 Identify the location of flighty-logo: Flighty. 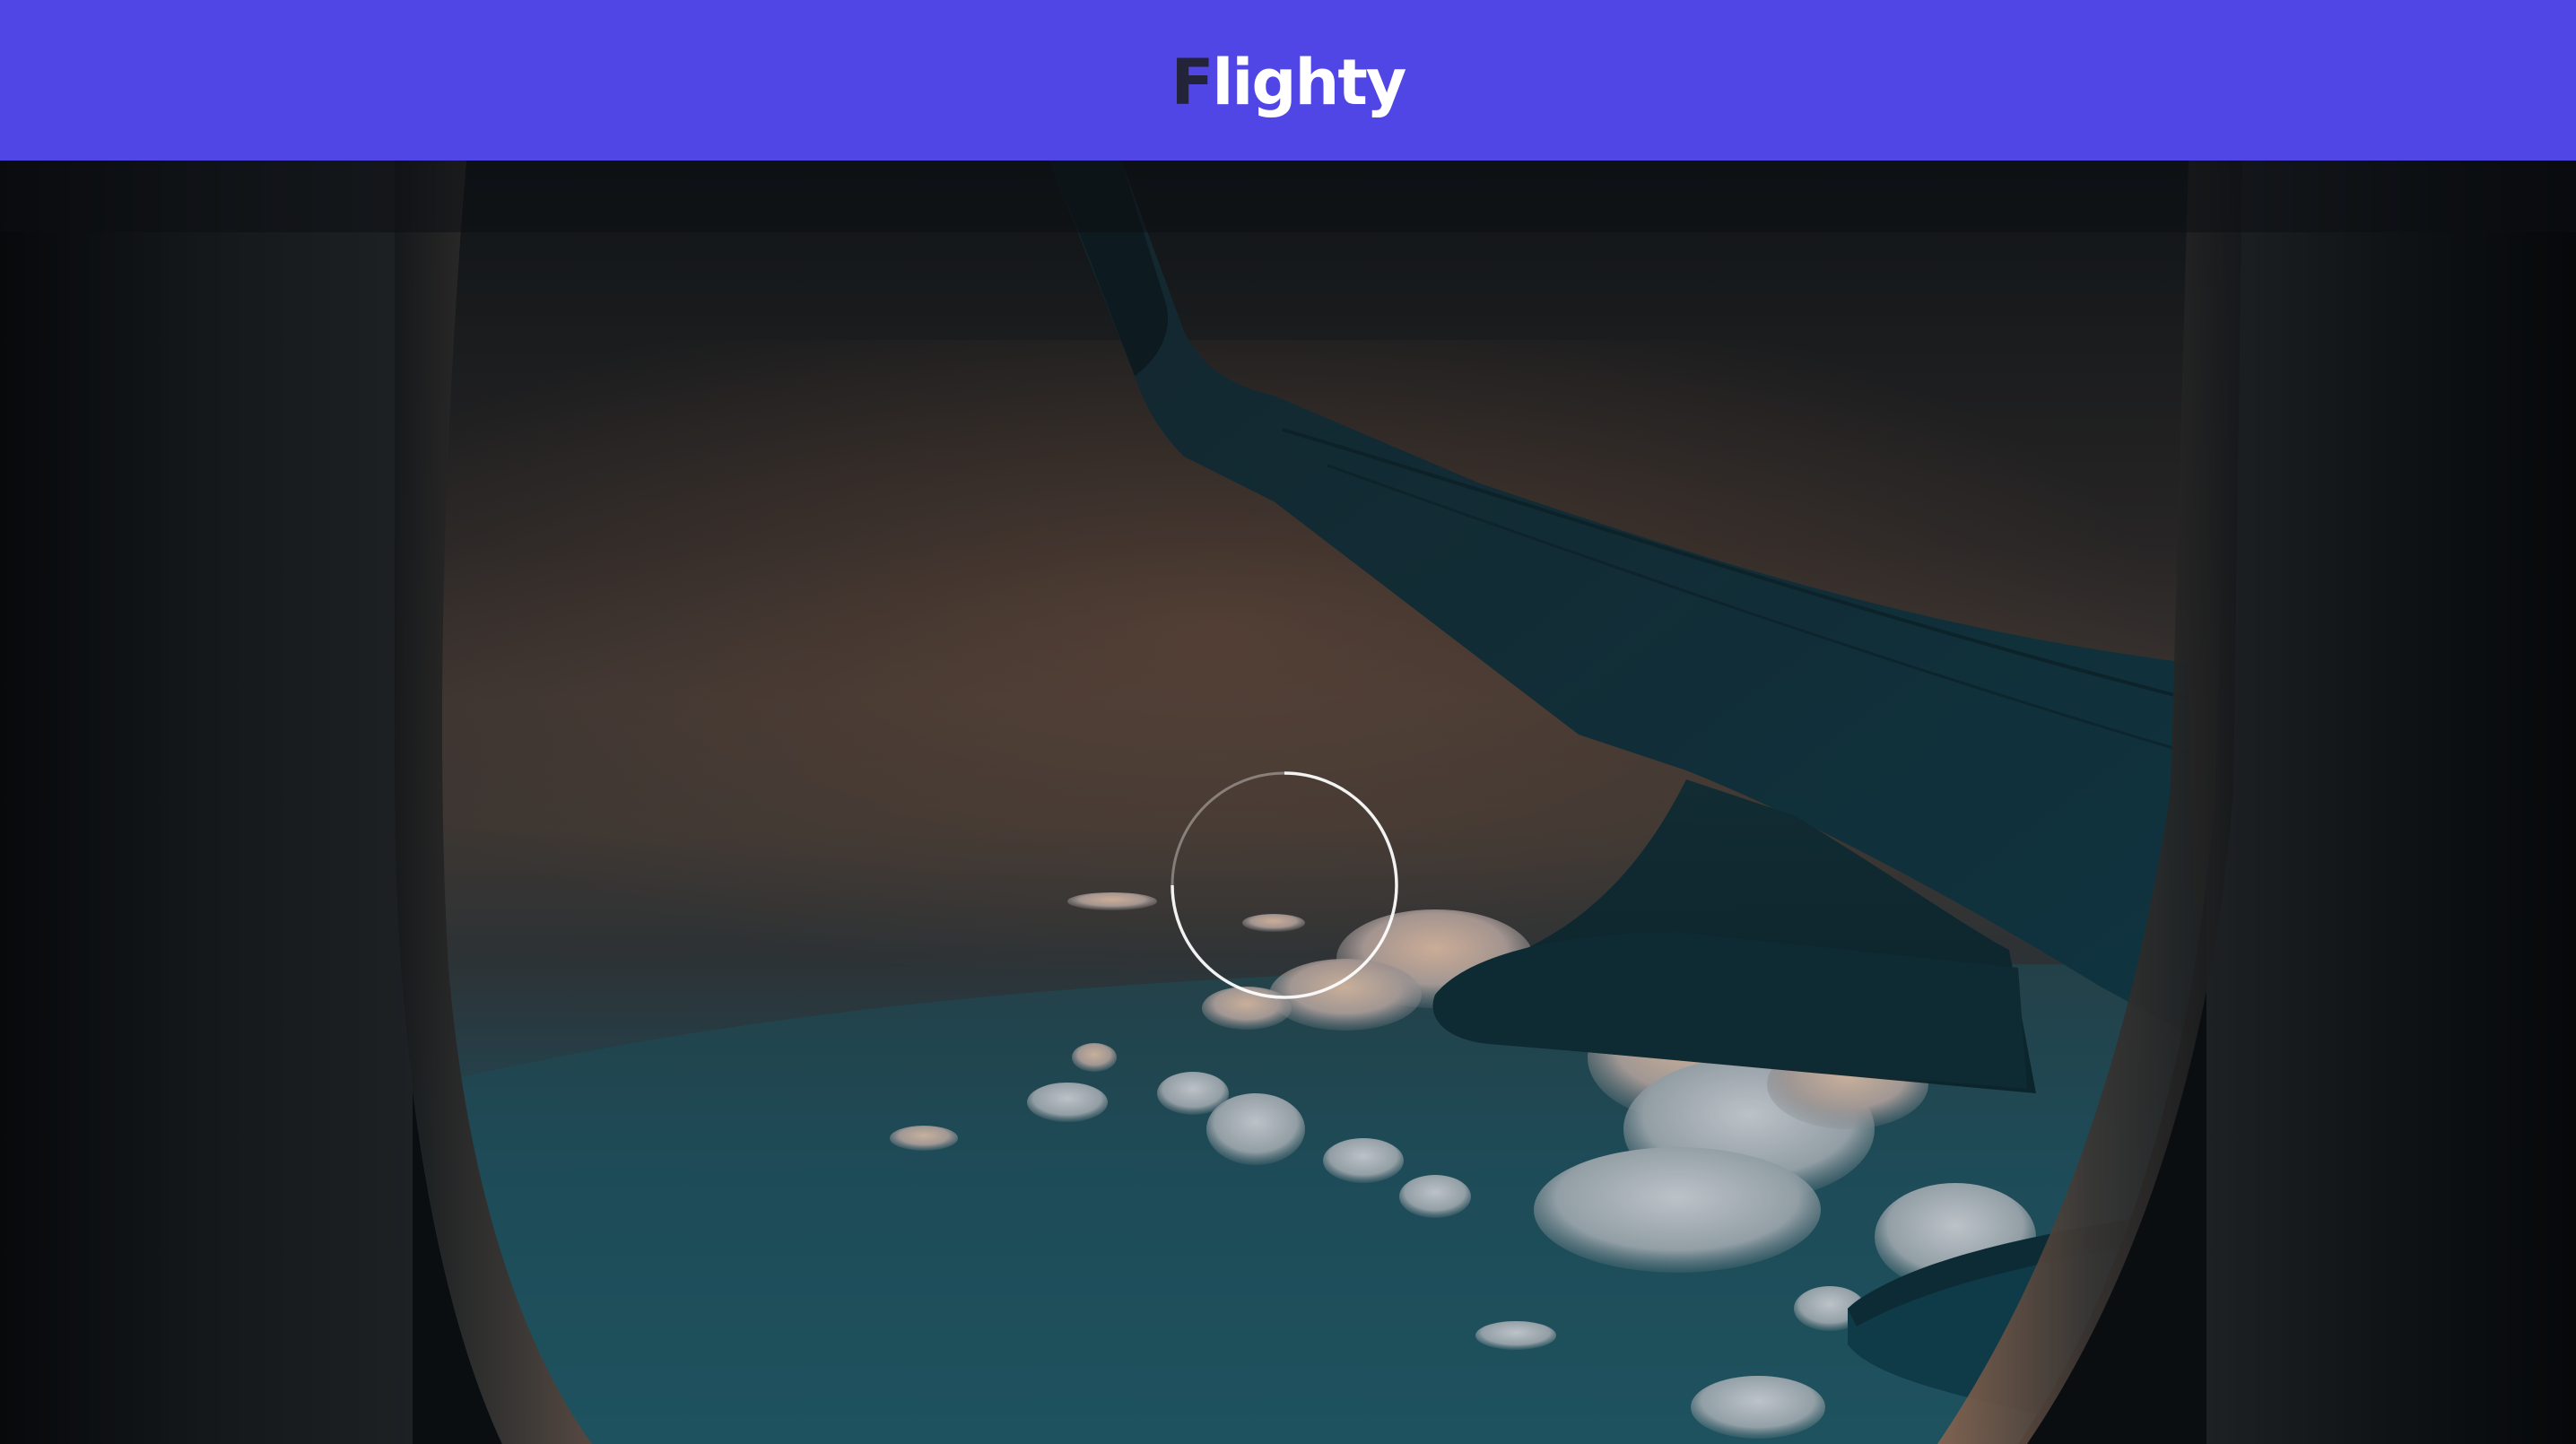
(1289, 82).